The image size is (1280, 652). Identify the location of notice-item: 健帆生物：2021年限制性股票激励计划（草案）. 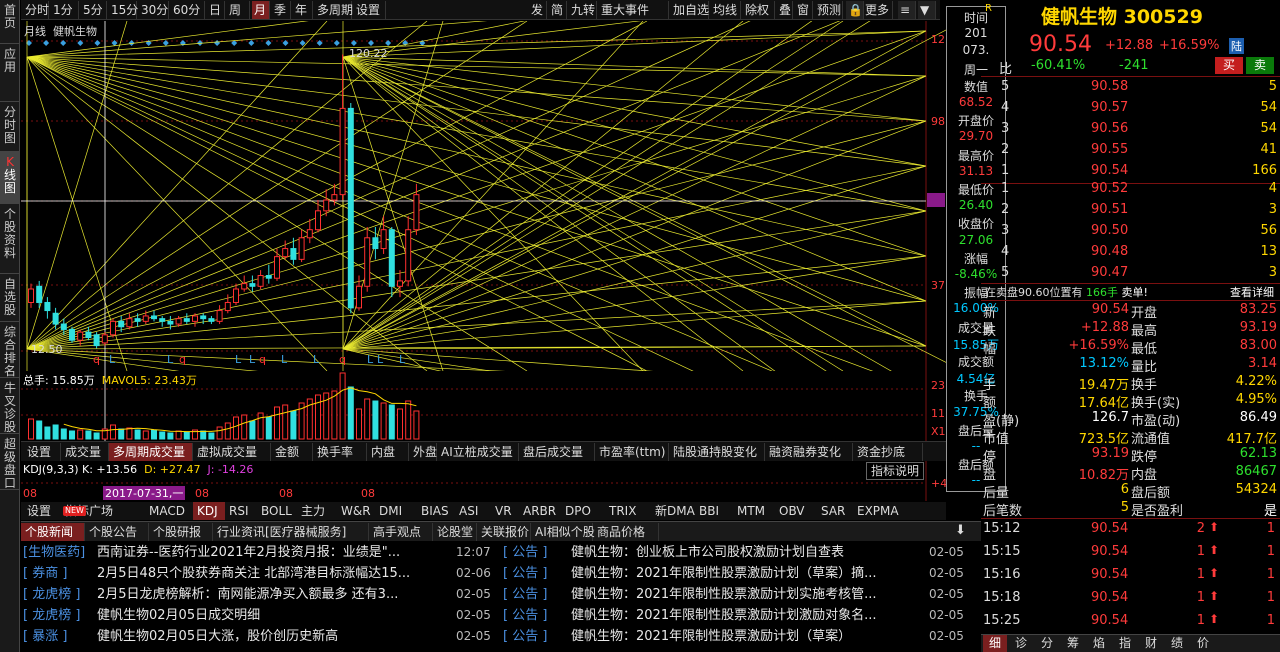
(741, 636).